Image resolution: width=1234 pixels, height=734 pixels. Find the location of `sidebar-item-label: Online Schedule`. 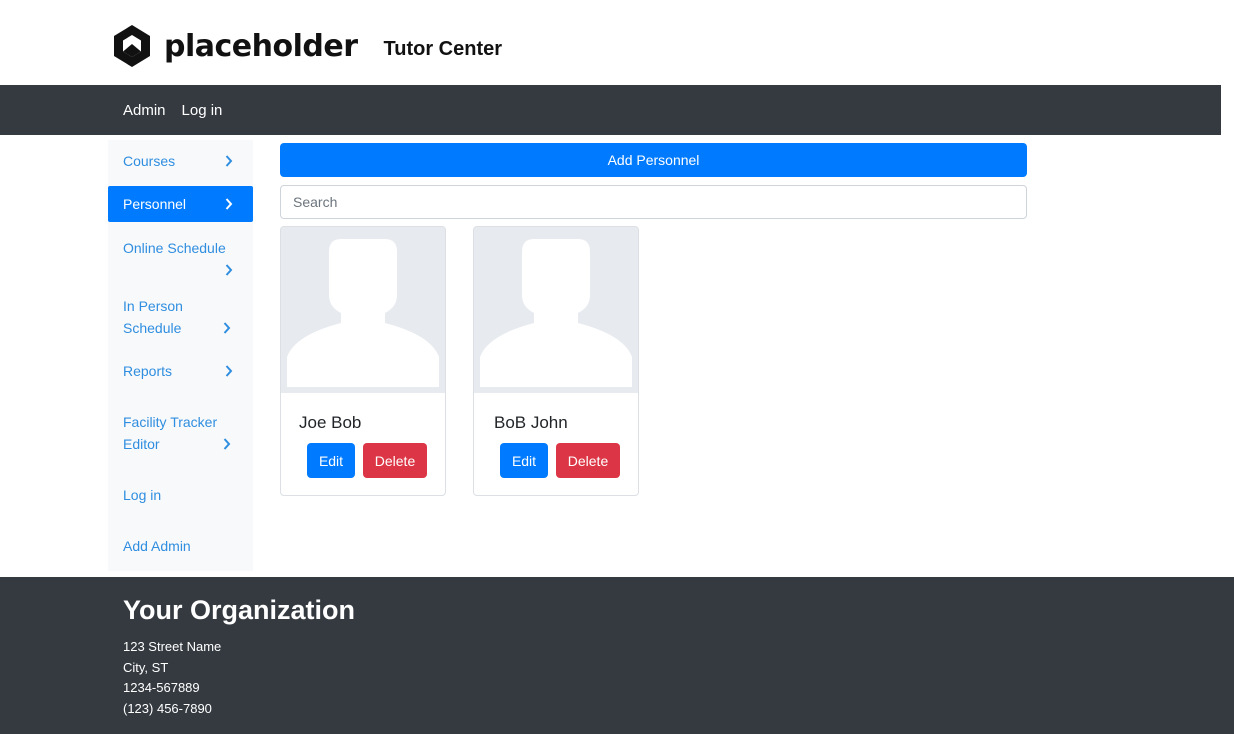

sidebar-item-label: Online Schedule is located at coordinates (174, 248).